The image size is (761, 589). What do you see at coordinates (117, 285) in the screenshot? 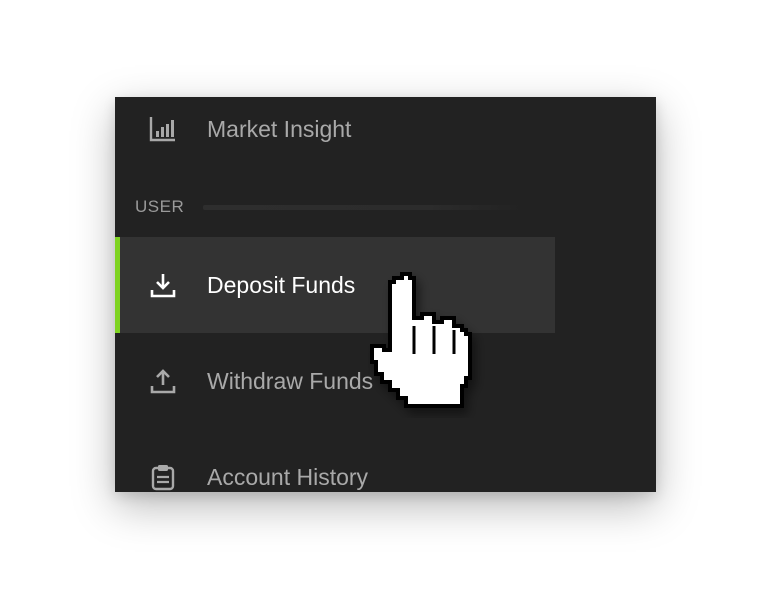
I see `active-indicator` at bounding box center [117, 285].